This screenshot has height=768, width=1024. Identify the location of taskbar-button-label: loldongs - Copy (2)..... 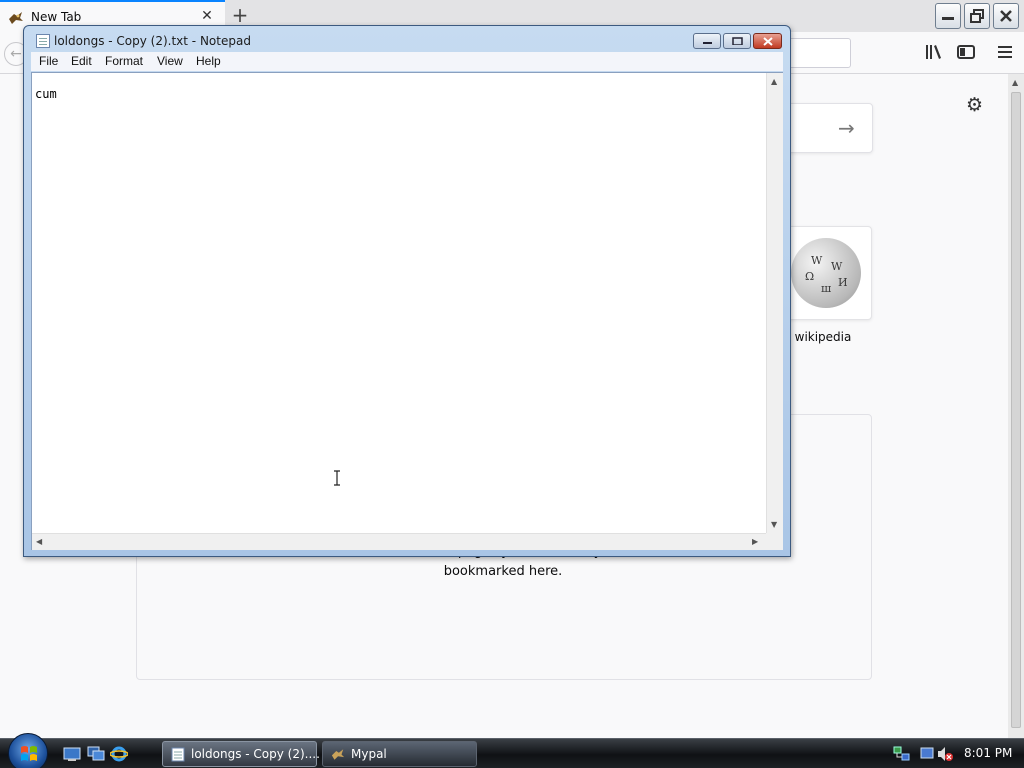
(255, 754).